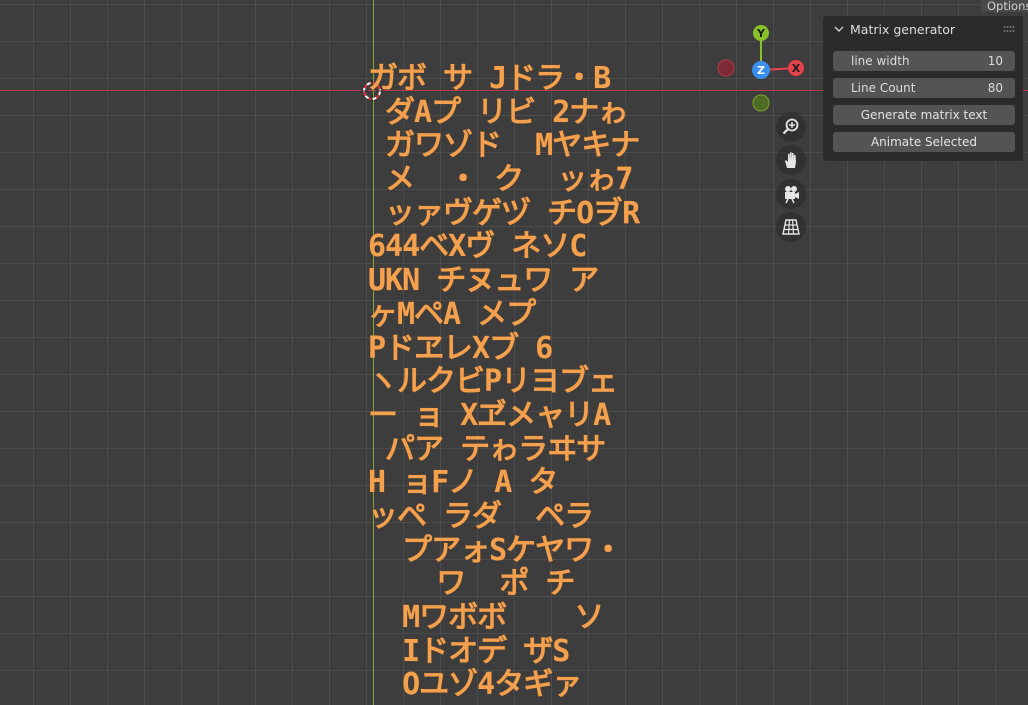 The height and width of the screenshot is (705, 1028). What do you see at coordinates (463, 483) in the screenshot?
I see `matrix-line: H ョFノ A タ` at bounding box center [463, 483].